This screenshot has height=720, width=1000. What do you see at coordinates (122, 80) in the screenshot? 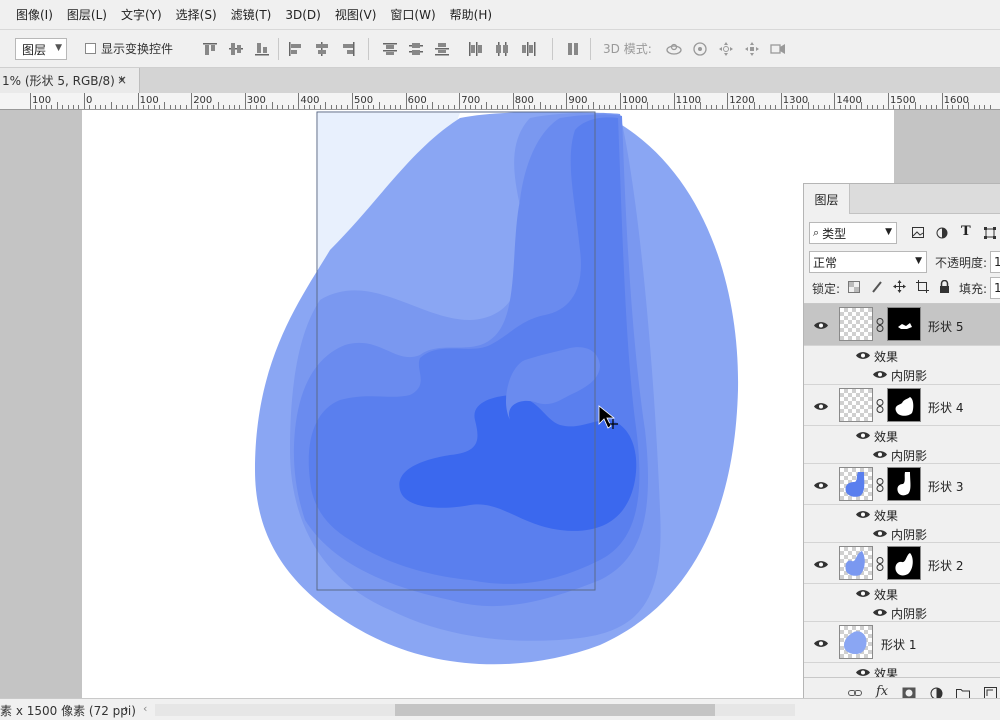
I see `close-icon: ×` at bounding box center [122, 80].